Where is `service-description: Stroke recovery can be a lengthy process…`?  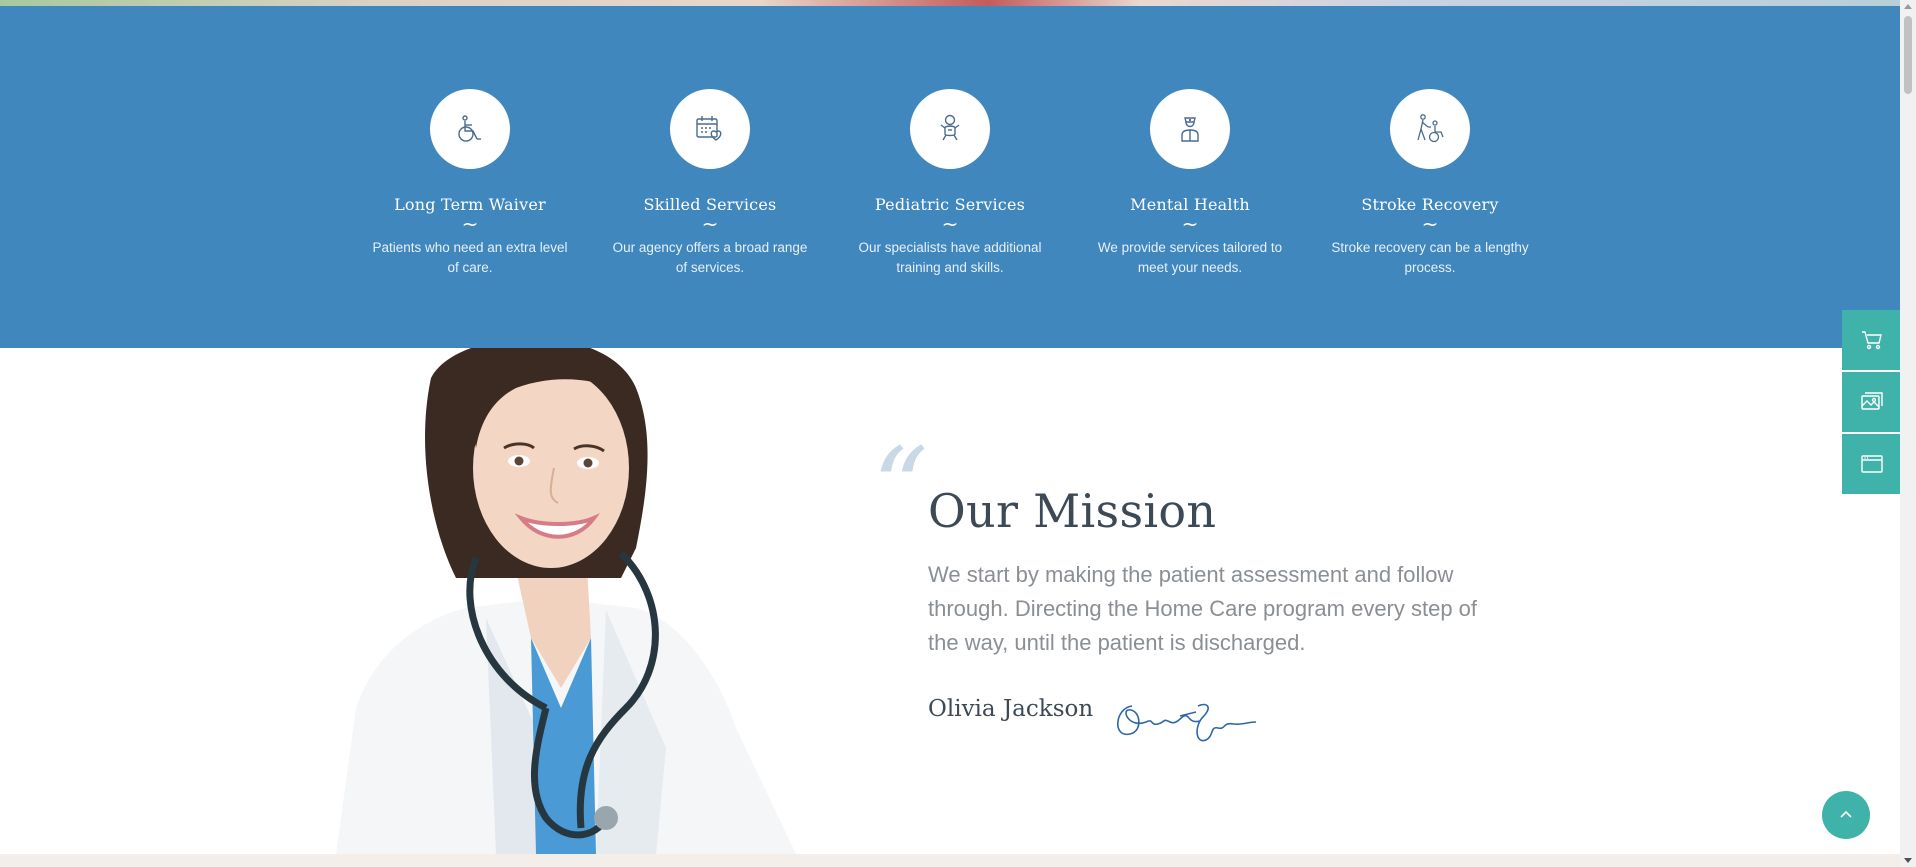 service-description: Stroke recovery can be a lengthy process… is located at coordinates (1430, 257).